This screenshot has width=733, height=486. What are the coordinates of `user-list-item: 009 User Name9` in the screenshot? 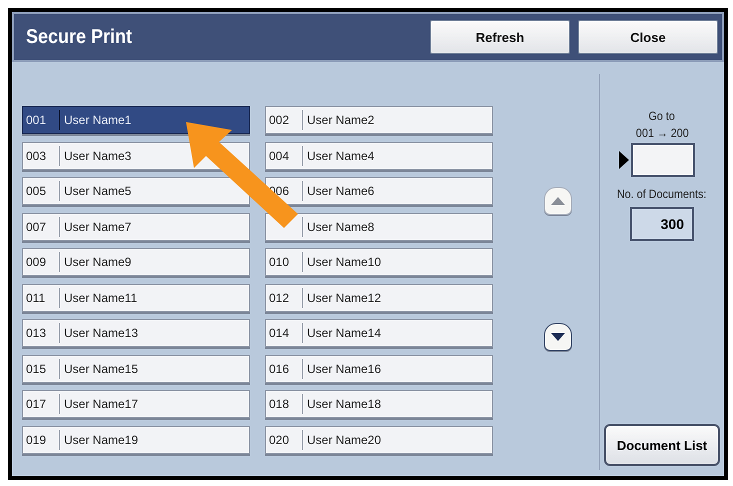 It's located at (136, 262).